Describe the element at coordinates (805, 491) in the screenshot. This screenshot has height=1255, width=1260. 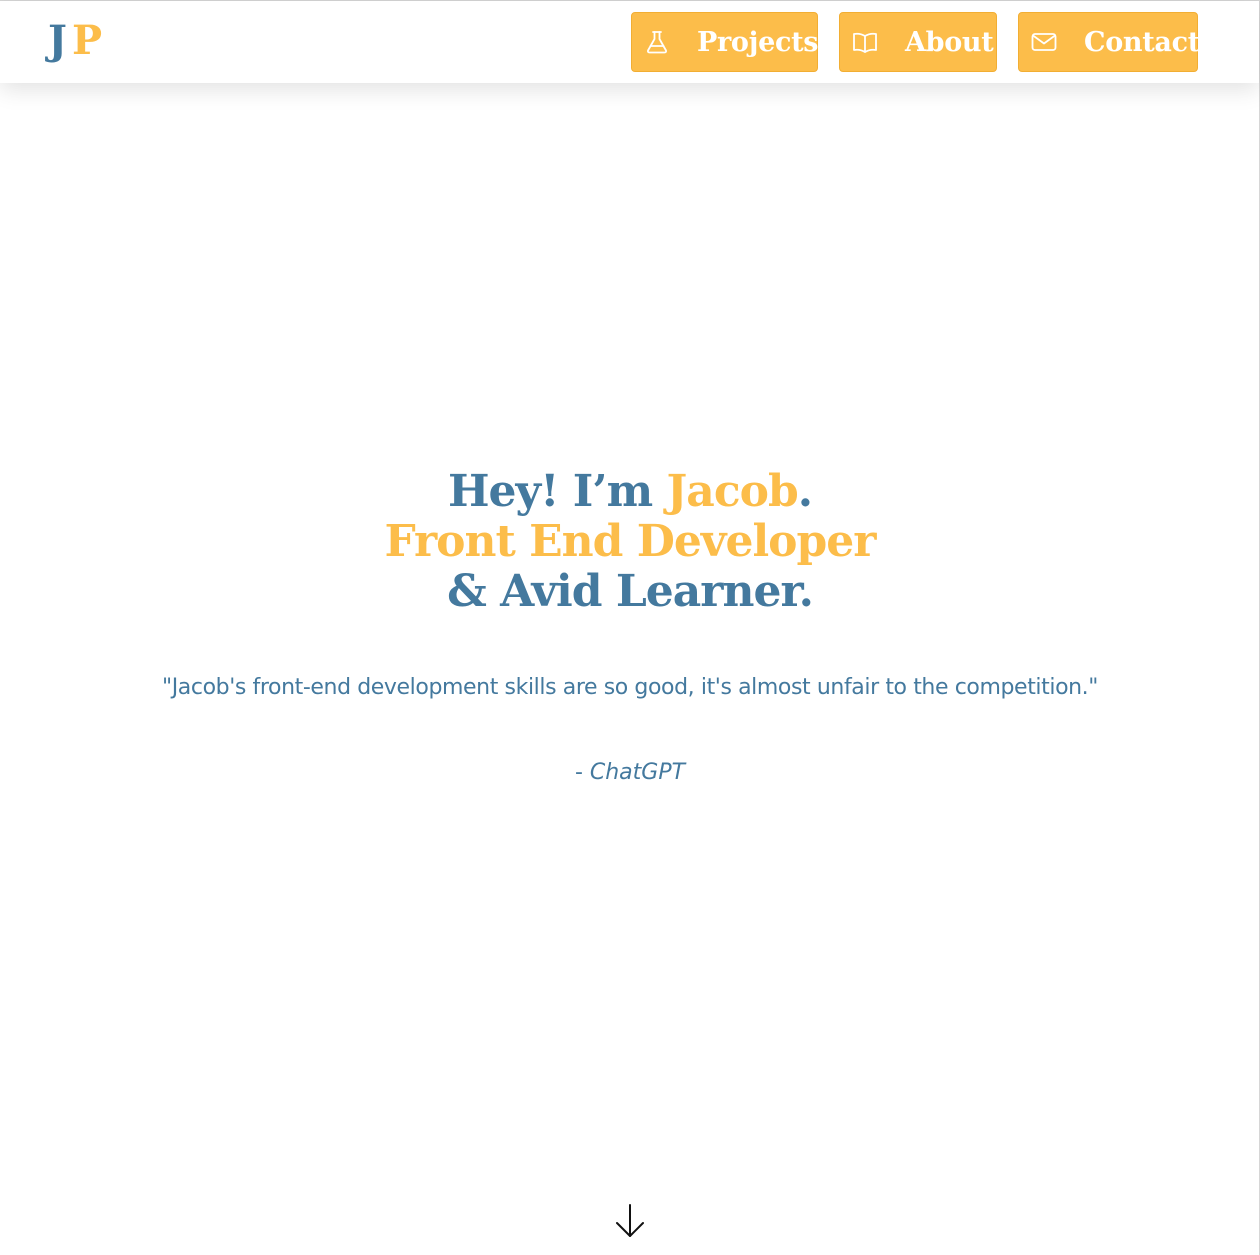
I see `hero-period: .` at that location.